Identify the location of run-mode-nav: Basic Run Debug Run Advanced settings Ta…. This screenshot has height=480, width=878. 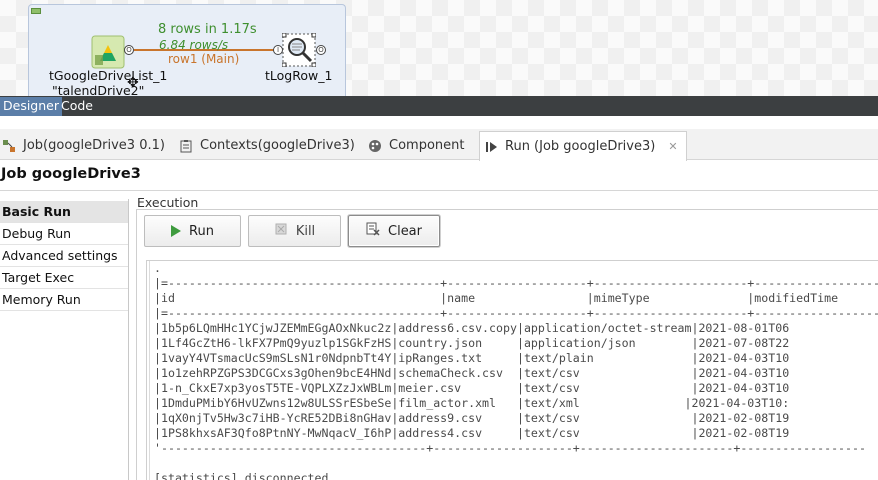
(64, 339).